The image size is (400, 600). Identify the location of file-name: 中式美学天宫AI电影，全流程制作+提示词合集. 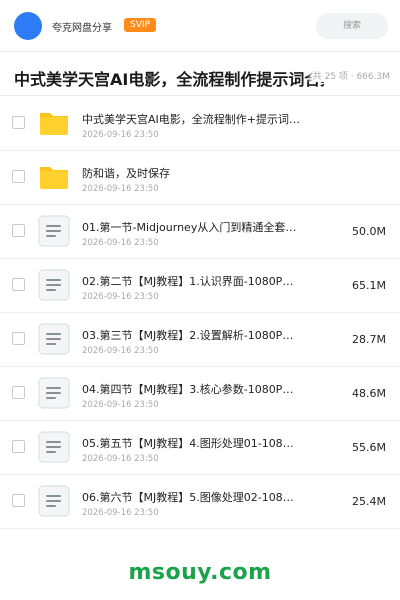
(191, 119).